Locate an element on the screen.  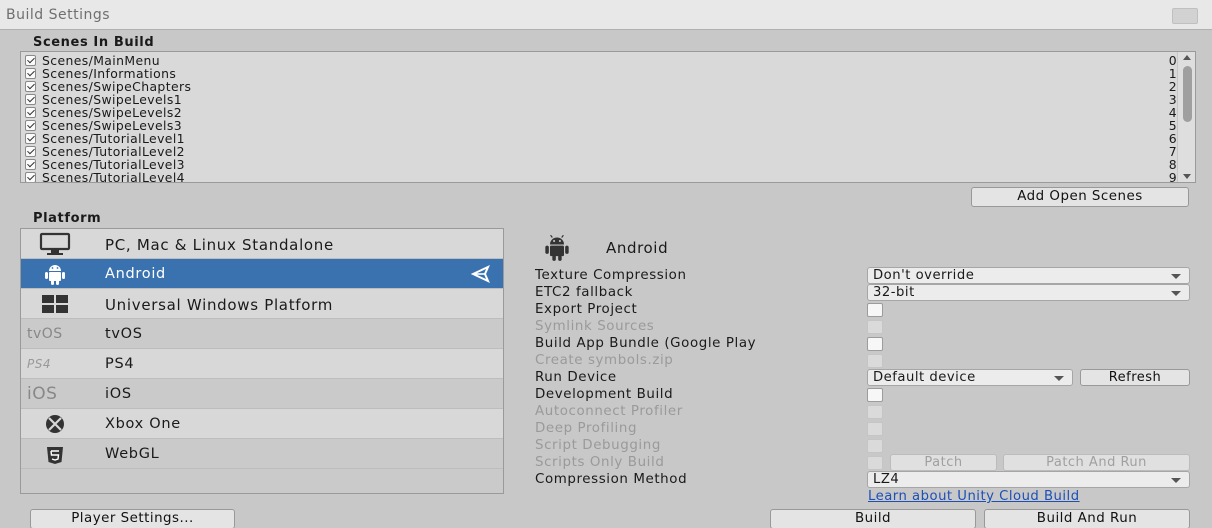
texture-compression-value: Don't override is located at coordinates (924, 275).